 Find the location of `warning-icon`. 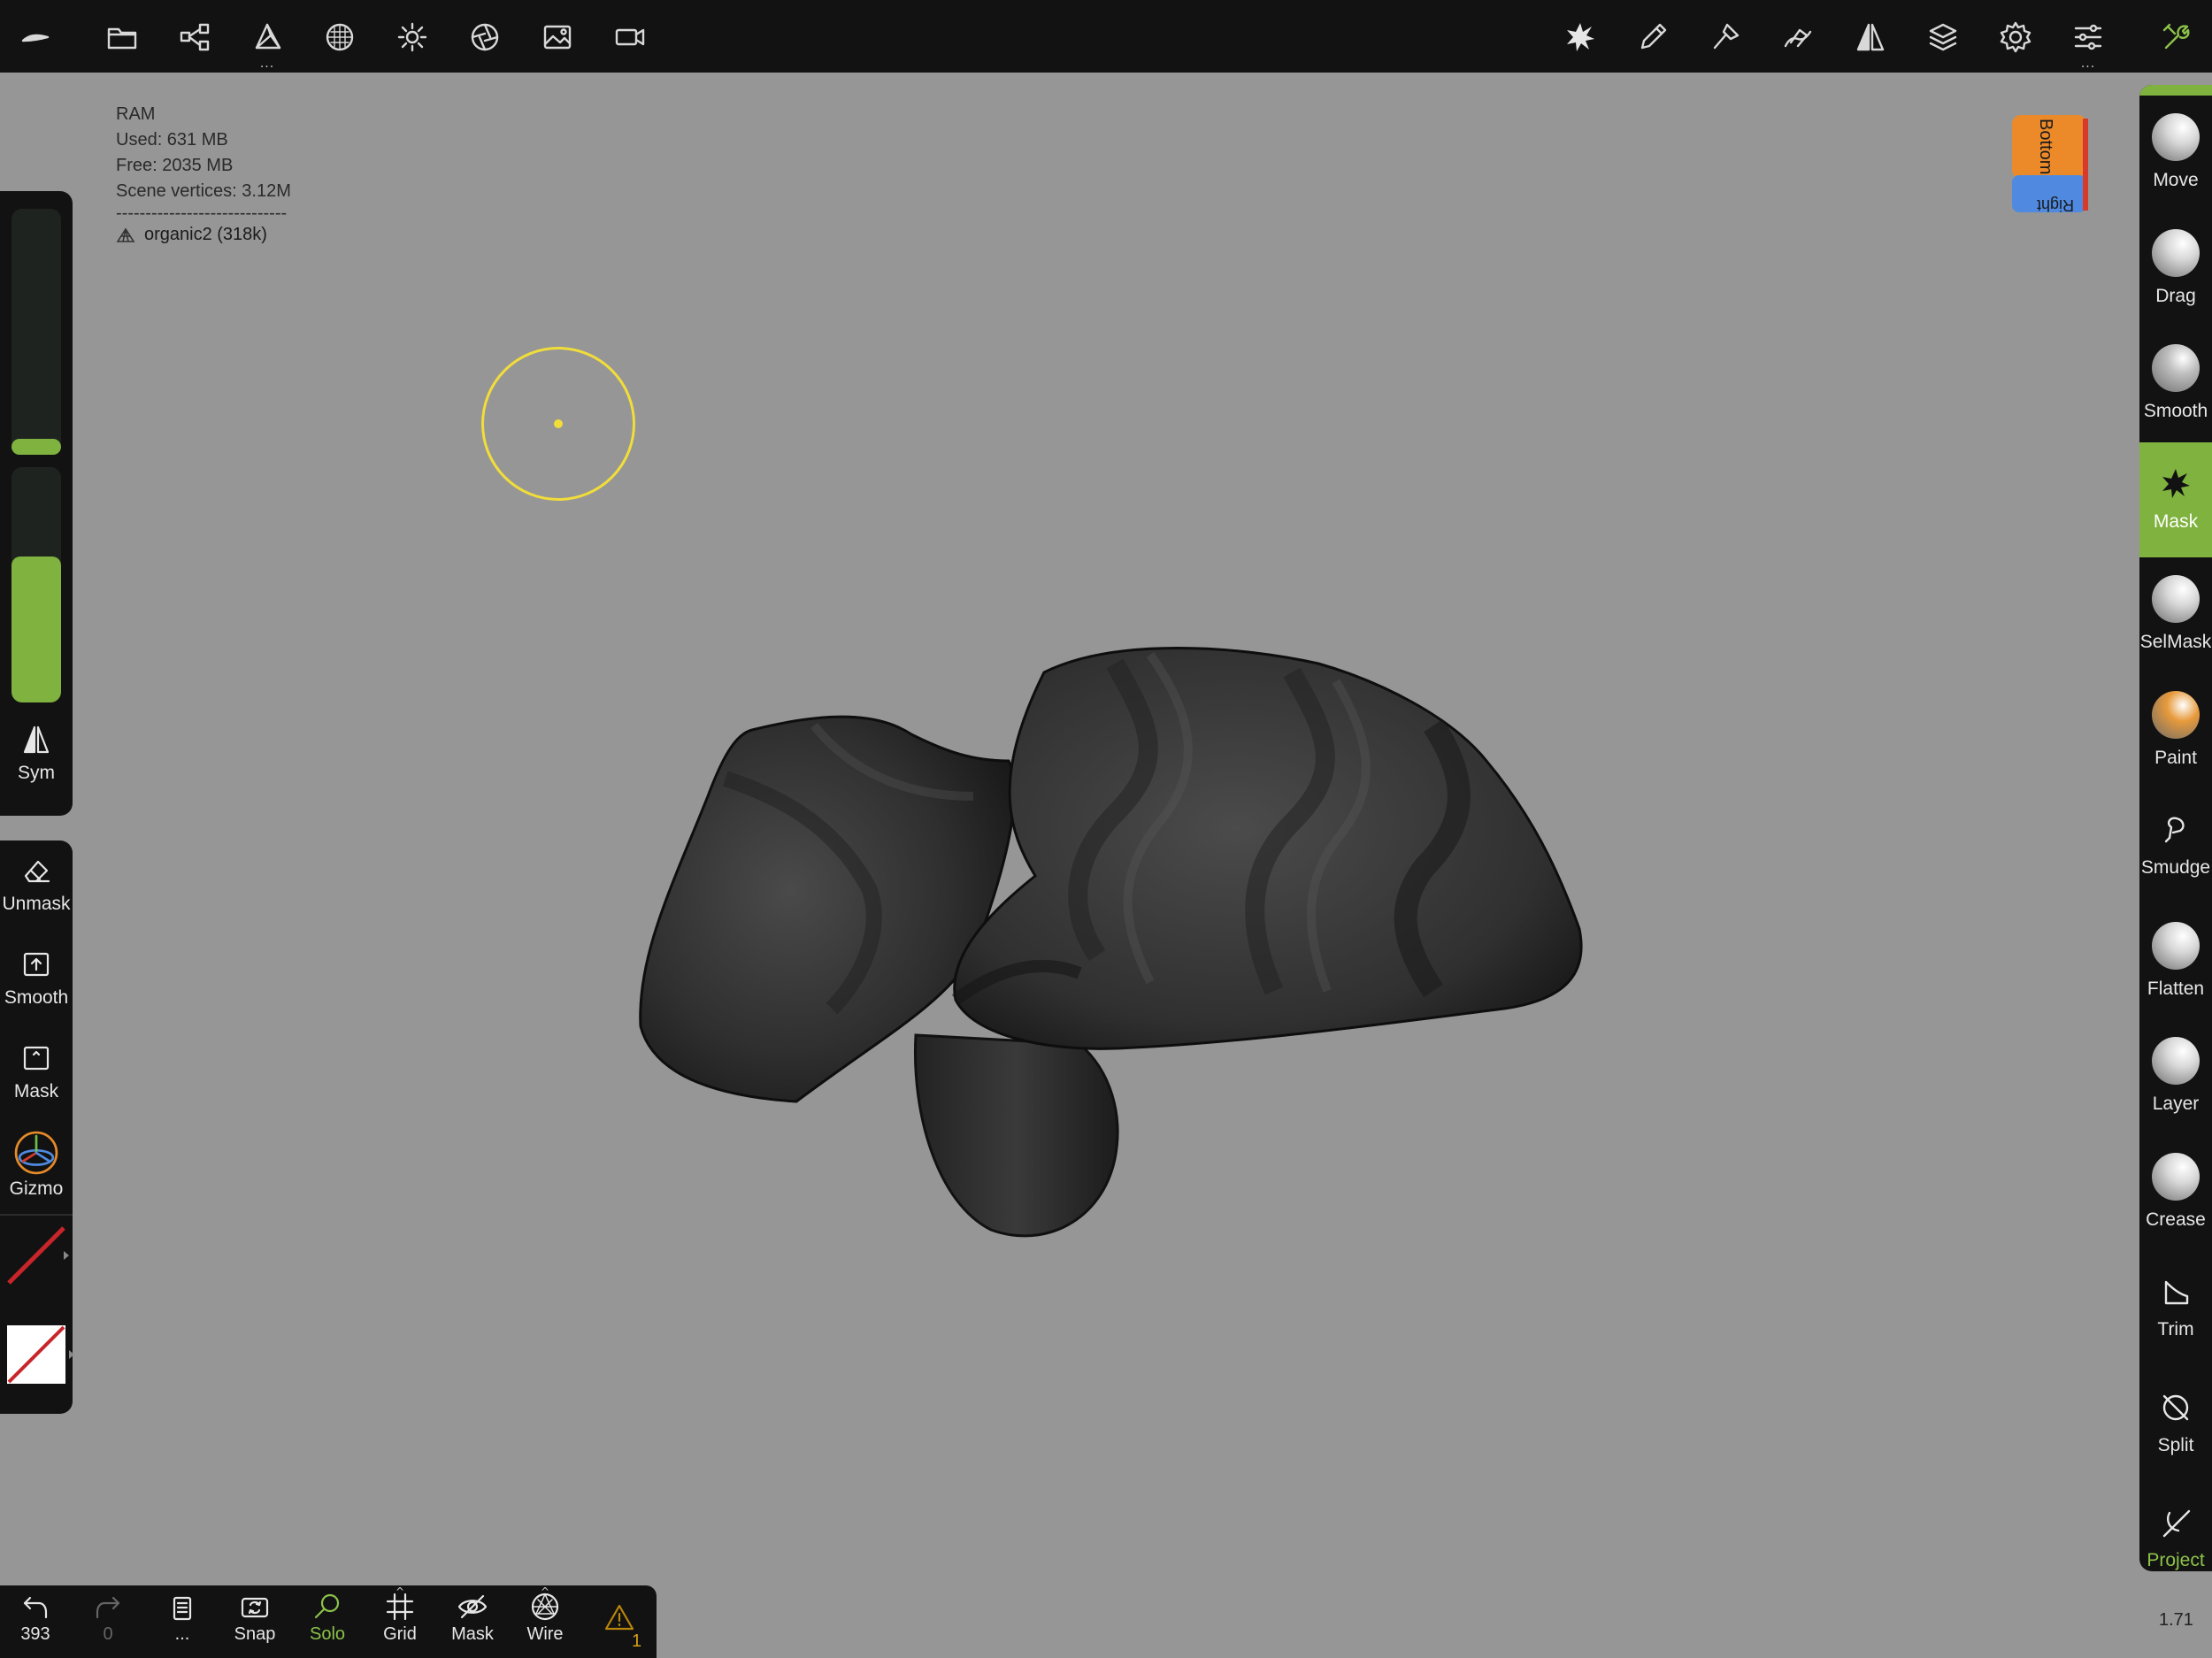

warning-icon is located at coordinates (619, 1618).